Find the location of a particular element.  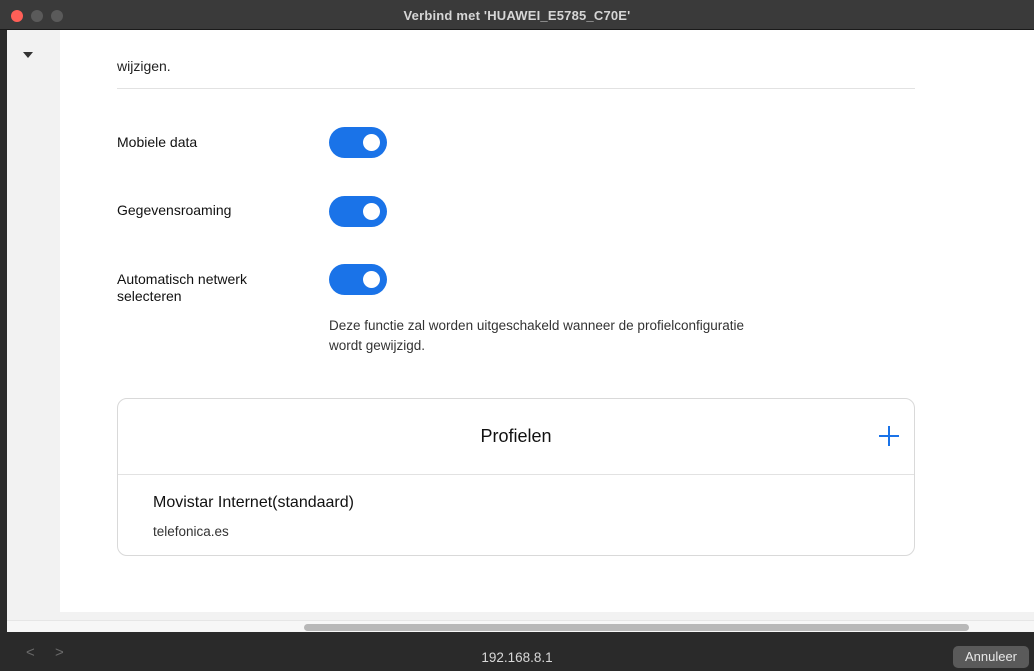

bottom-bar: < > 192.168.8.1 Annuleer is located at coordinates (517, 652).